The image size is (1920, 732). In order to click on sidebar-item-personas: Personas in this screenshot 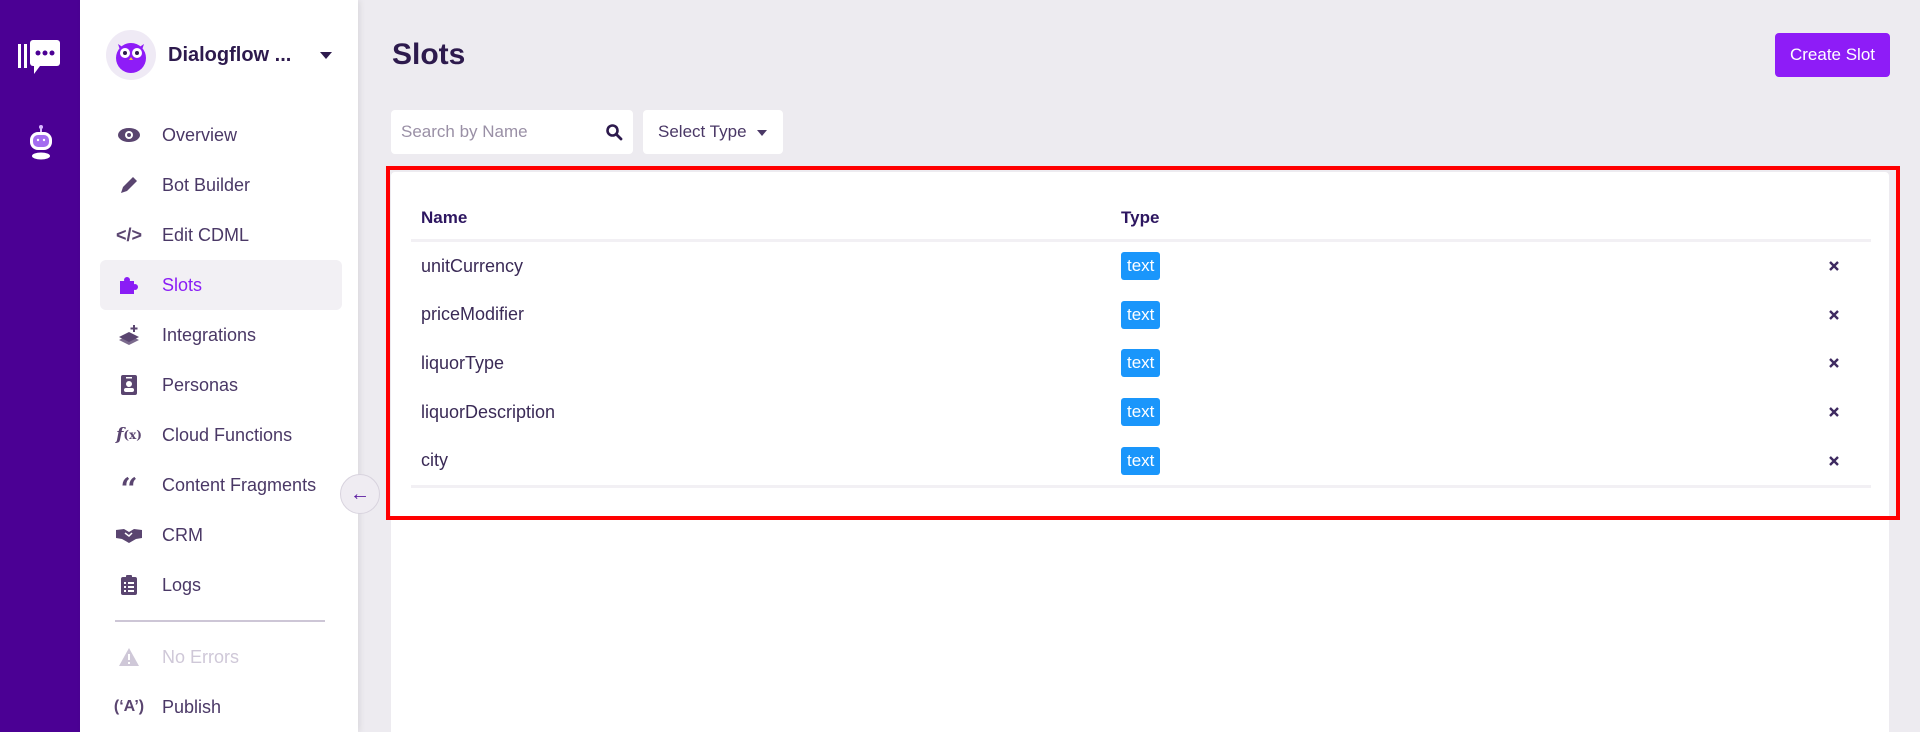, I will do `click(221, 385)`.